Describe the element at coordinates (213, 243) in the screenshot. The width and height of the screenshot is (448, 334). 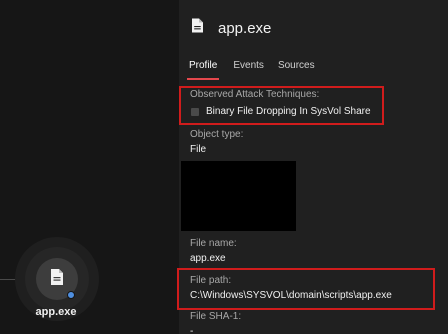
I see `file-name-label: File name:` at that location.